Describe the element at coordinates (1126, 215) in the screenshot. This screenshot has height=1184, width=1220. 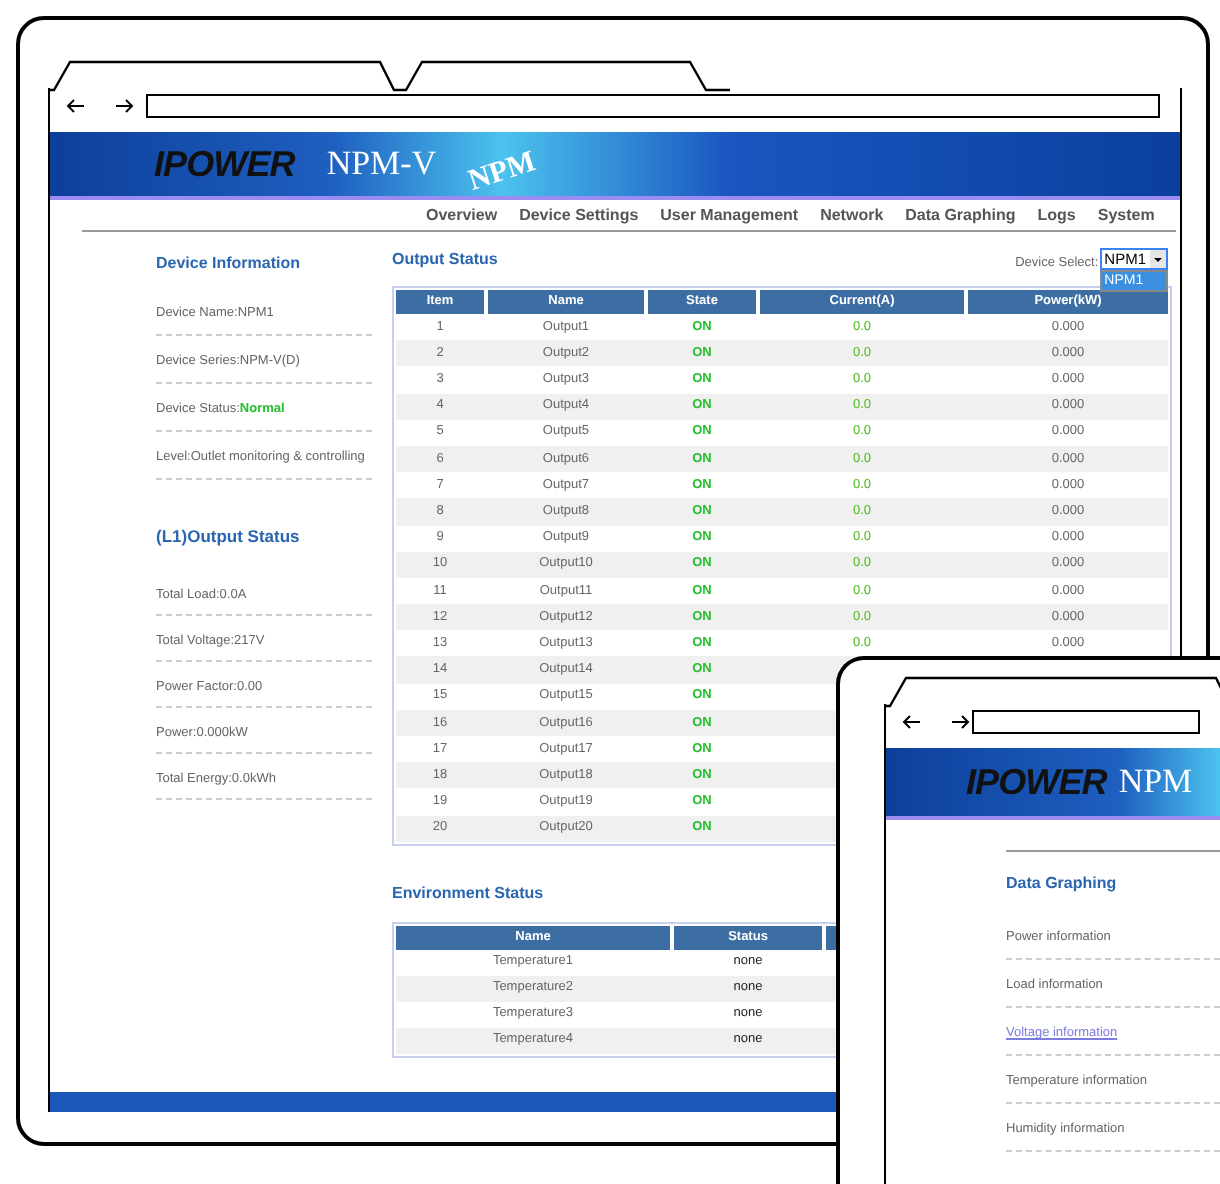
I see `nav-link: System` at that location.